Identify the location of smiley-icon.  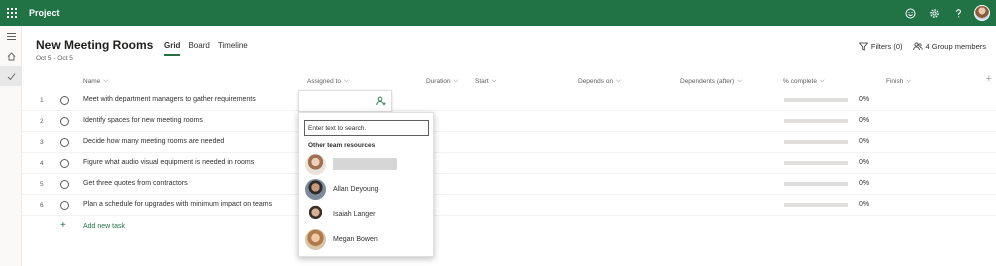
(910, 13).